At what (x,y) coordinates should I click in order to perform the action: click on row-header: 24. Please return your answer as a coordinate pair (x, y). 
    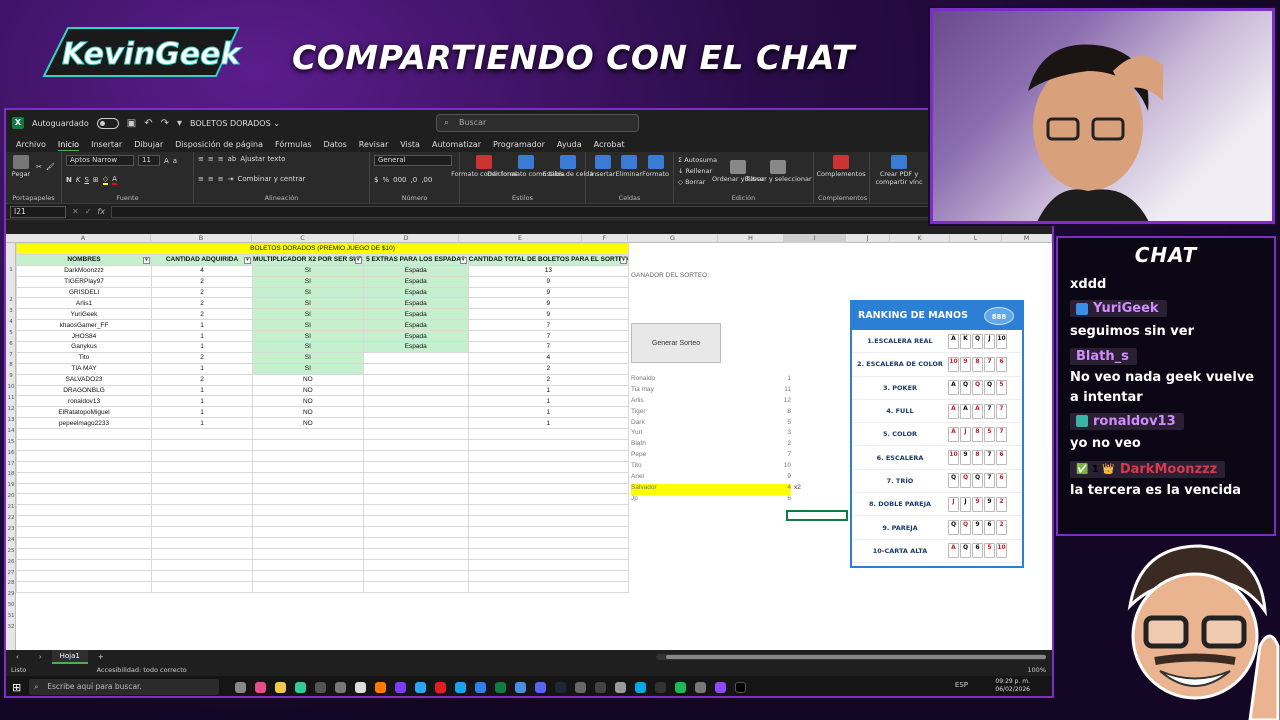
    Looking at the image, I should click on (11, 540).